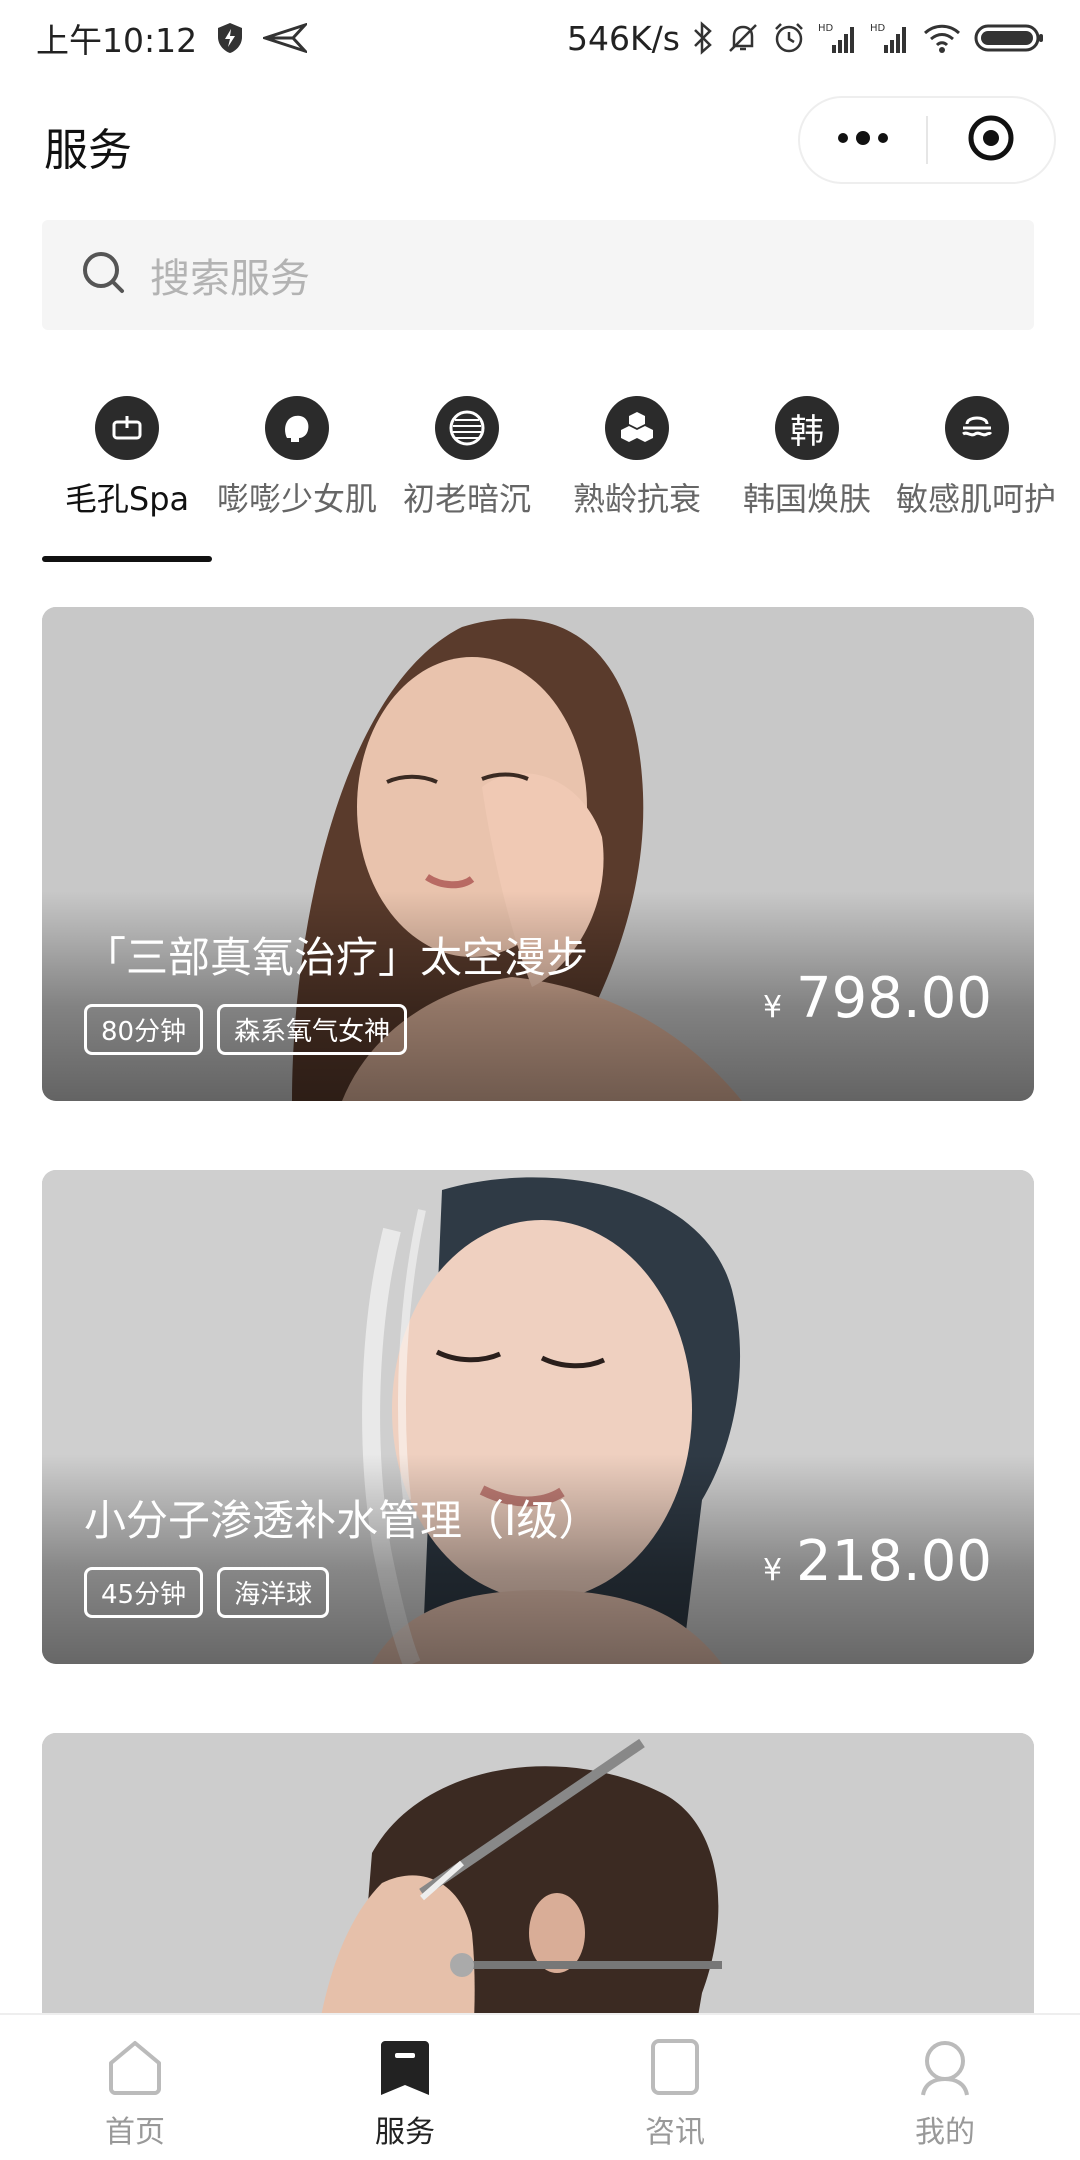 The image size is (1080, 2160). Describe the element at coordinates (88, 150) in the screenshot. I see `page-title: 服务` at that location.